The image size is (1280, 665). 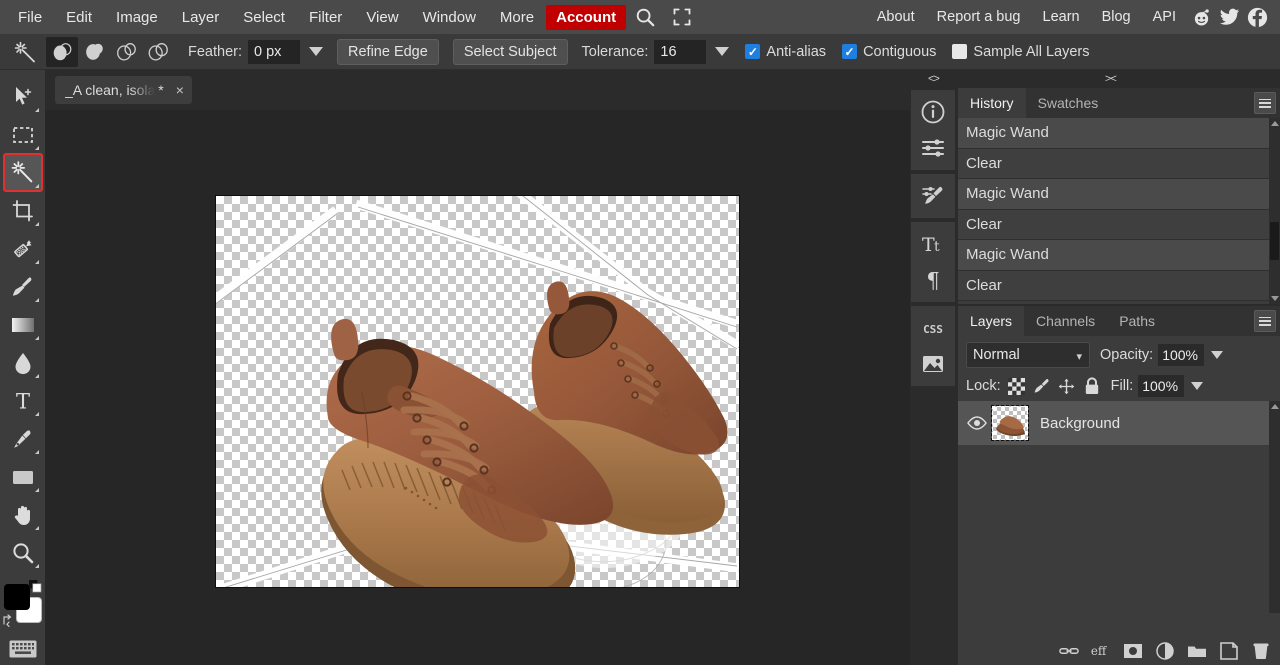 I want to click on shape-tool, so click(x=23, y=476).